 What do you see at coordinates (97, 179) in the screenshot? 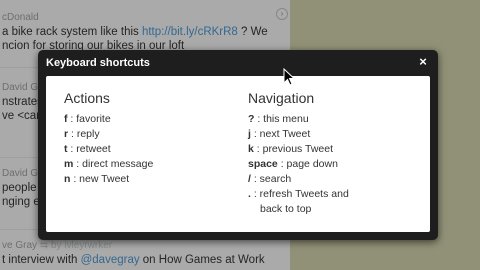
I see `shortcut-row: n : new Tweet` at bounding box center [97, 179].